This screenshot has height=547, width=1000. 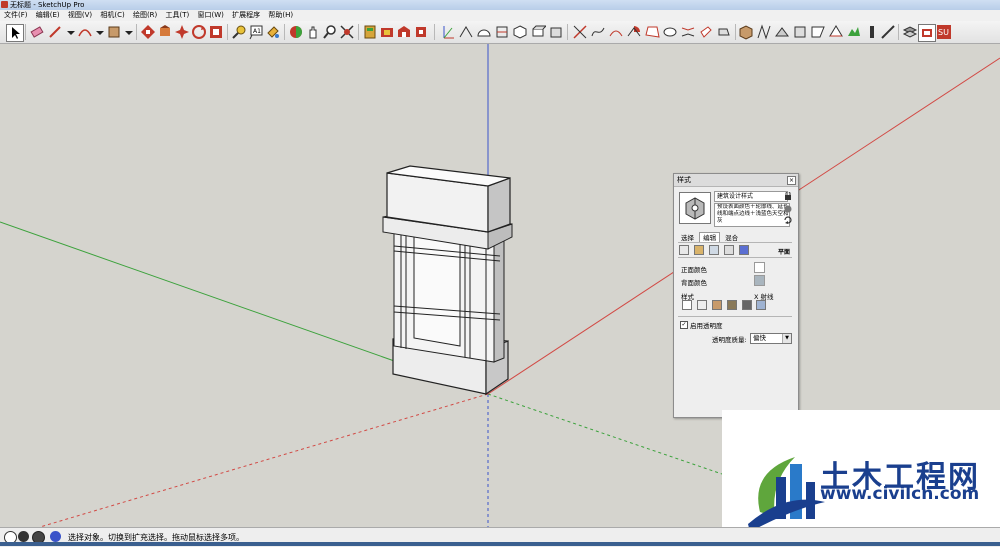 I want to click on flip-edge-icon, so click(x=836, y=32).